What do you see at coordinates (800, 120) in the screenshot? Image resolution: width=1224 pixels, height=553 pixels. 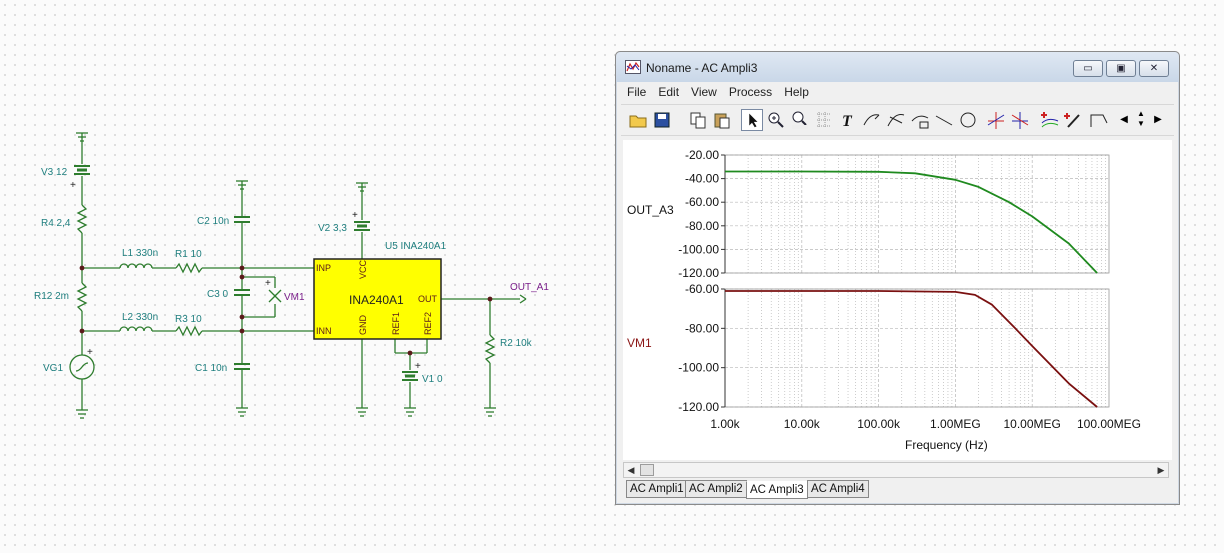 I see `zoom-100-icon` at bounding box center [800, 120].